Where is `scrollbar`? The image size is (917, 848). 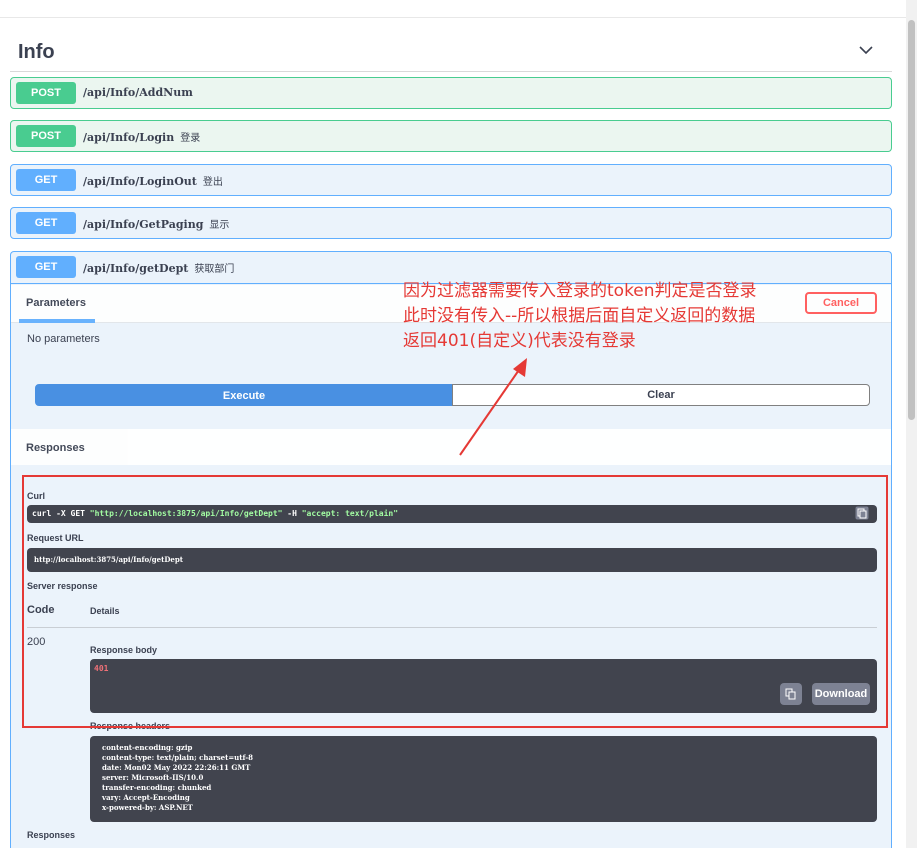 scrollbar is located at coordinates (911, 424).